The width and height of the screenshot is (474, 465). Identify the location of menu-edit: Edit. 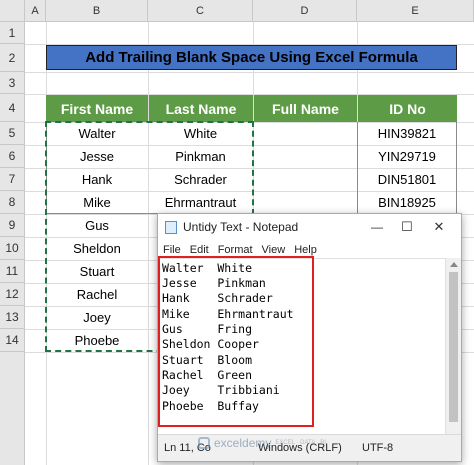
(199, 250).